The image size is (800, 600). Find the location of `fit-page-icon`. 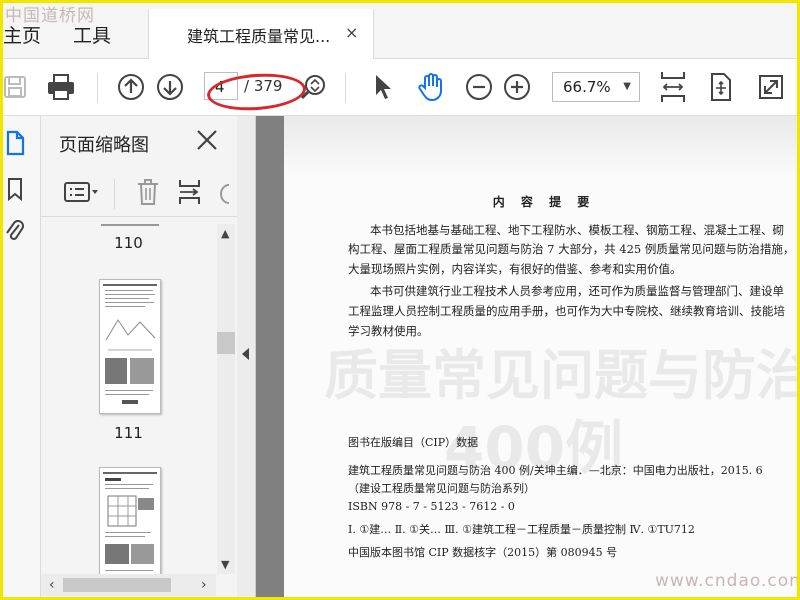

fit-page-icon is located at coordinates (721, 87).